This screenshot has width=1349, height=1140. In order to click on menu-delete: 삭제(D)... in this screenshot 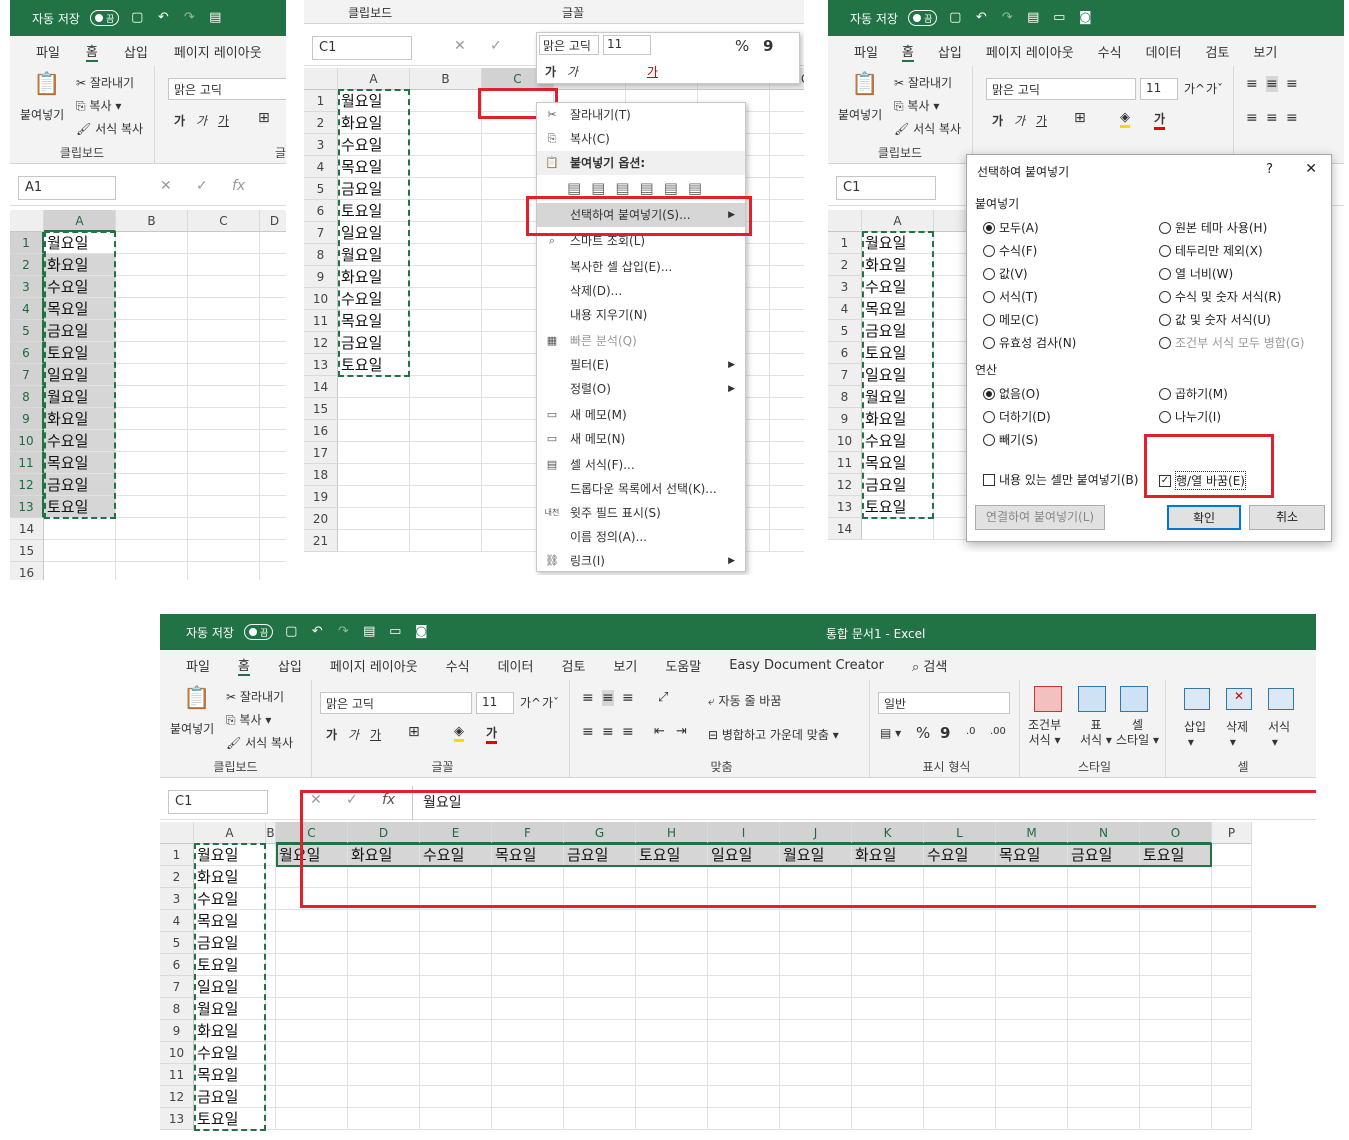, I will do `click(641, 291)`.